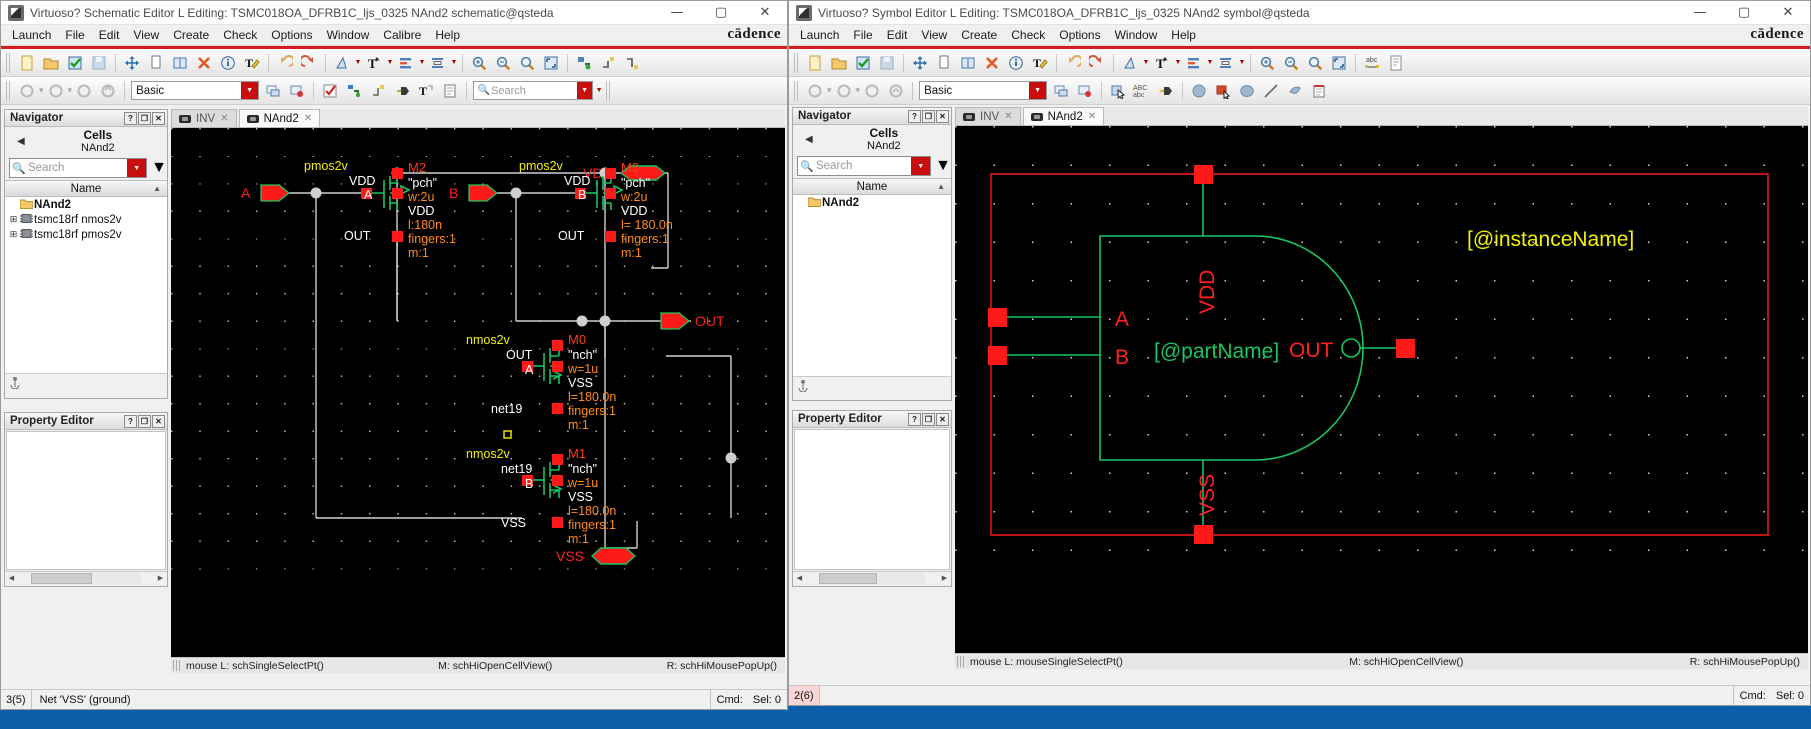 This screenshot has width=1811, height=729. What do you see at coordinates (144, 421) in the screenshot?
I see `property-editor-float-button: ❐` at bounding box center [144, 421].